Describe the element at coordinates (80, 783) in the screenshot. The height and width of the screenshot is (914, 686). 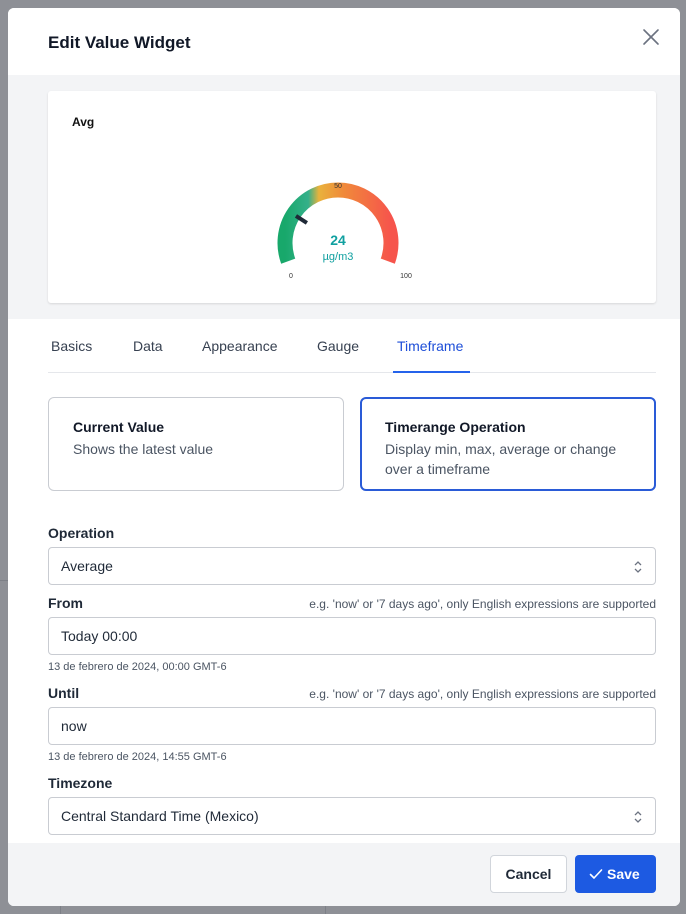
I see `timezone-label: Timezone` at that location.